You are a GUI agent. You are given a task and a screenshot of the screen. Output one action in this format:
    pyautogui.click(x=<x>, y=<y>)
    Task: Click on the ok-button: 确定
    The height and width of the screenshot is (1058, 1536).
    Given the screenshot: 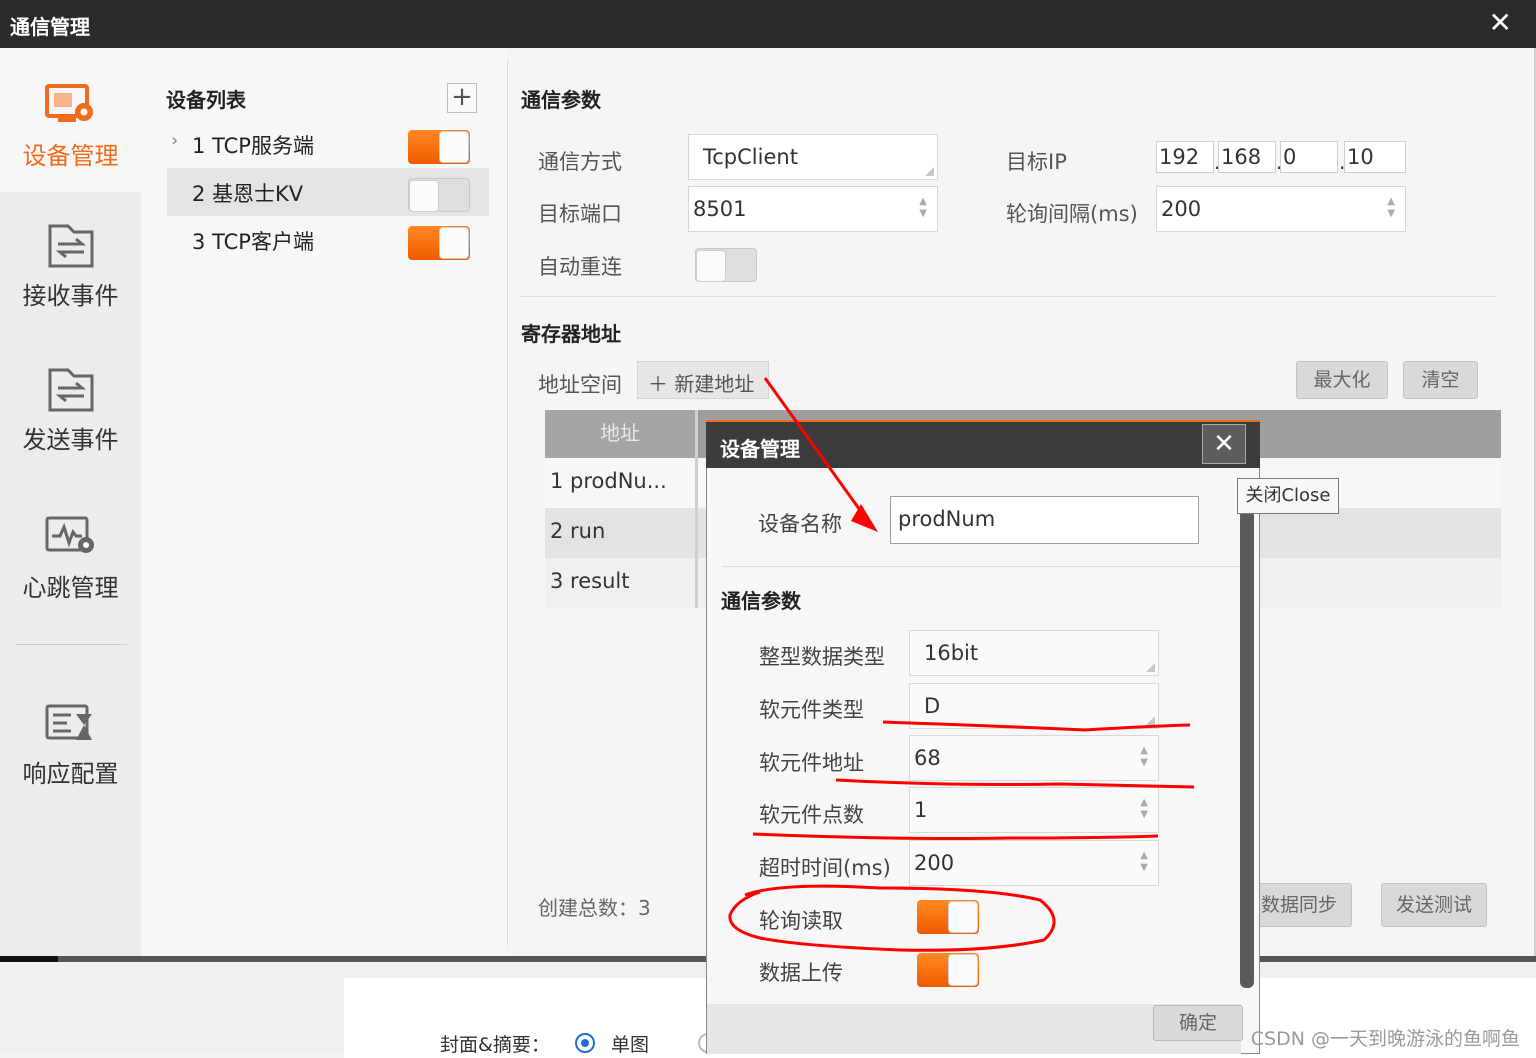 What is the action you would take?
    pyautogui.click(x=1198, y=1023)
    